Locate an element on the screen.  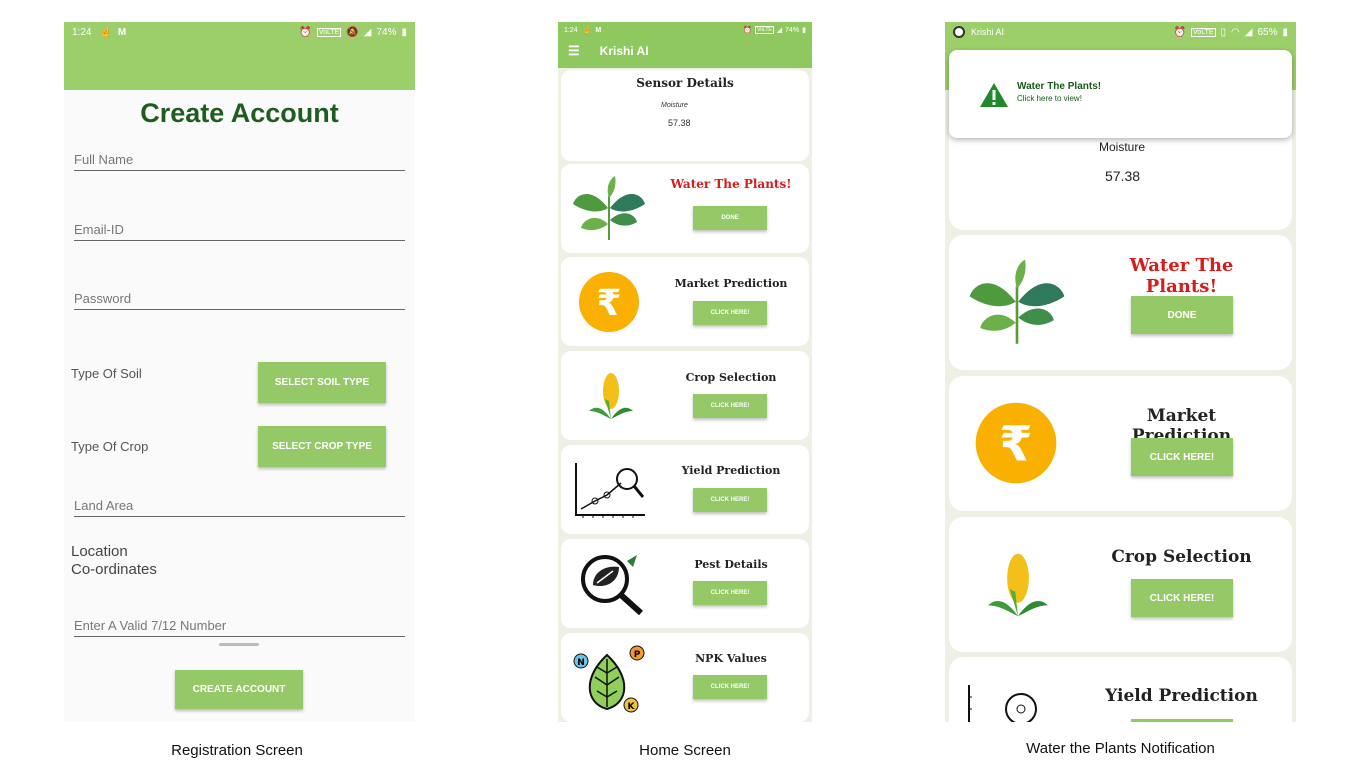
soil-label: Type Of Soil is located at coordinates (106, 373).